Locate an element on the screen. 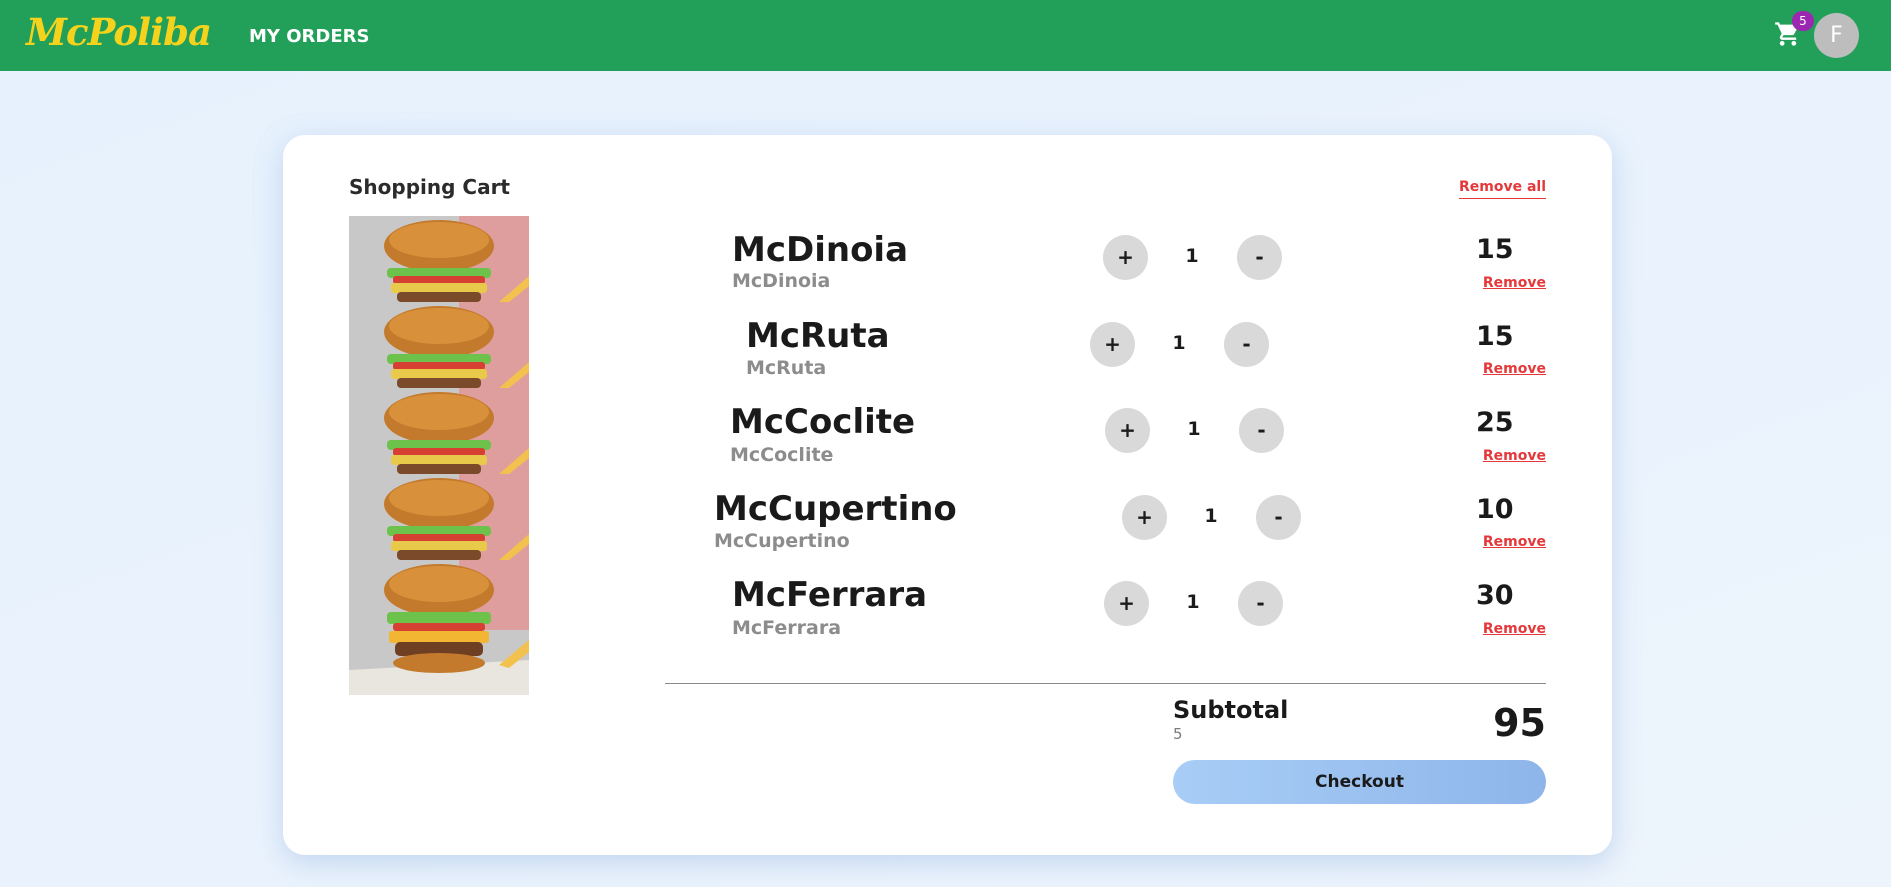 The height and width of the screenshot is (887, 1891). item-name: McCoclite is located at coordinates (823, 422).